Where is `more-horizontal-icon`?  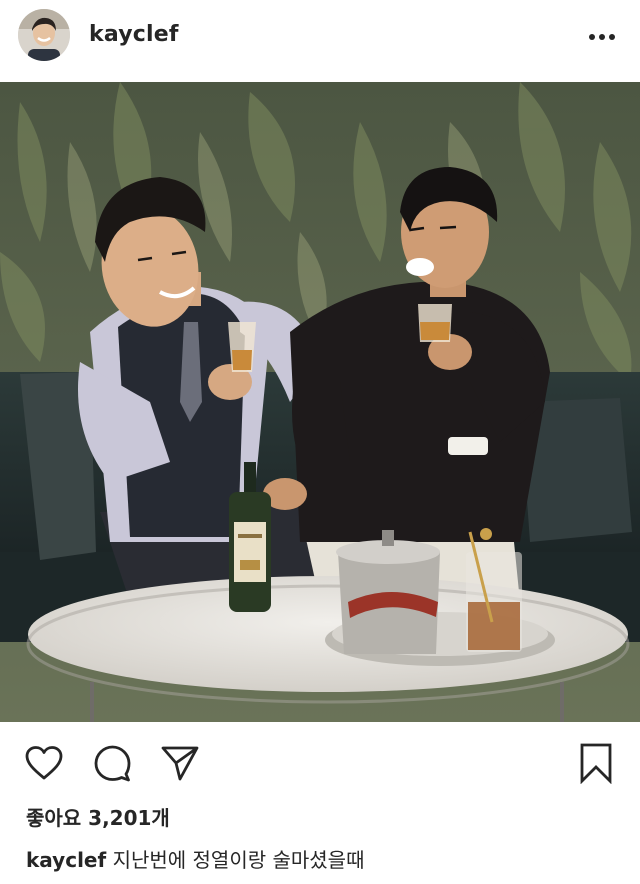 more-horizontal-icon is located at coordinates (602, 37).